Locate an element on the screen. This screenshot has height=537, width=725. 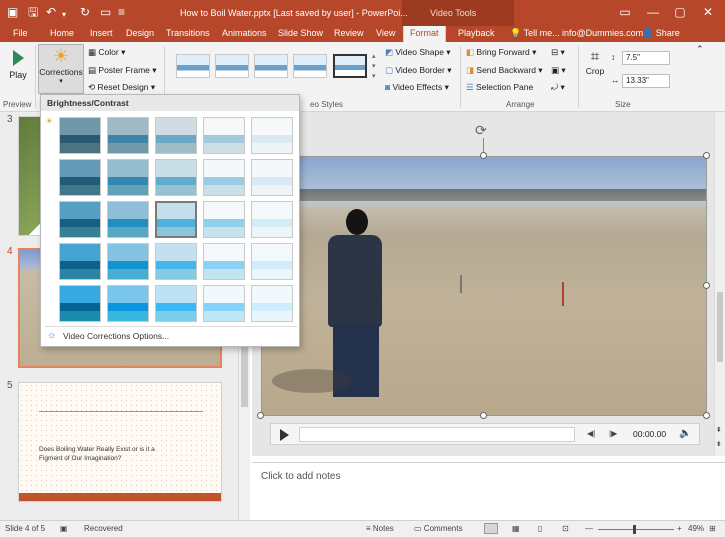
width-field: 13.33" is located at coordinates (646, 81).